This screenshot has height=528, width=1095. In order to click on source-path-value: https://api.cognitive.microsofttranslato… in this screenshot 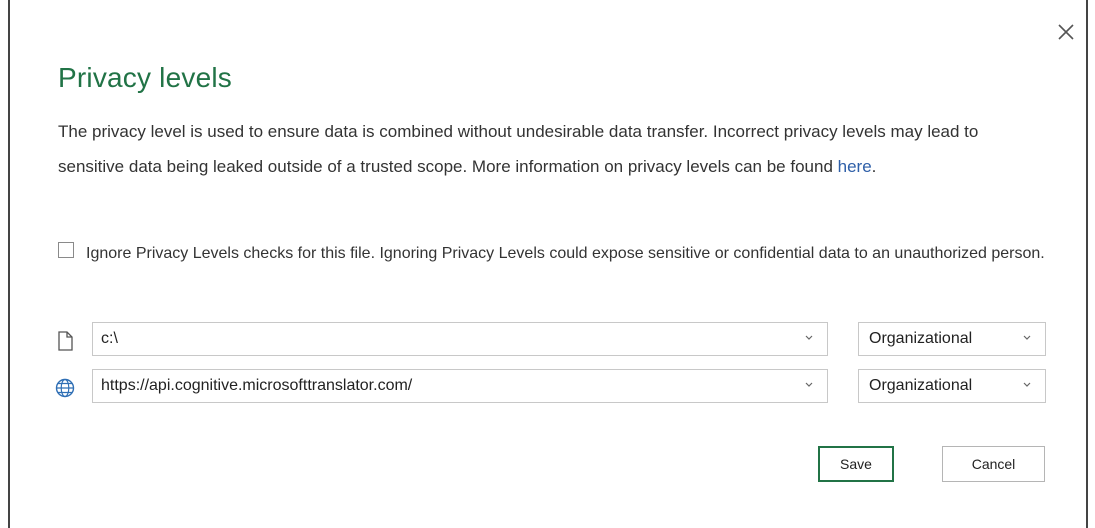, I will do `click(257, 385)`.